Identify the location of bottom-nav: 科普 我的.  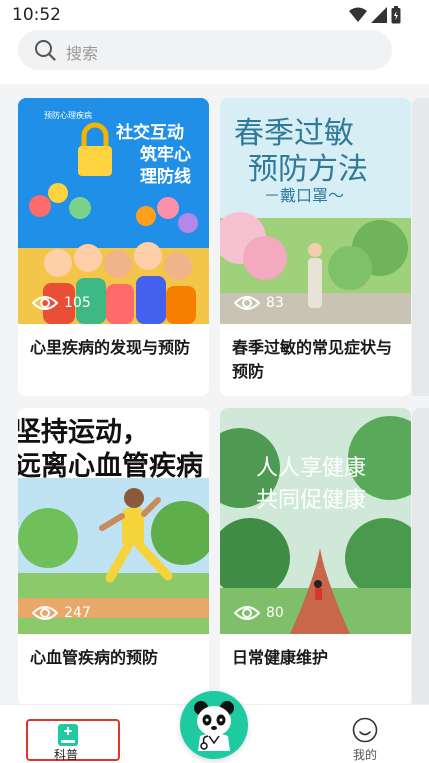
(214, 727).